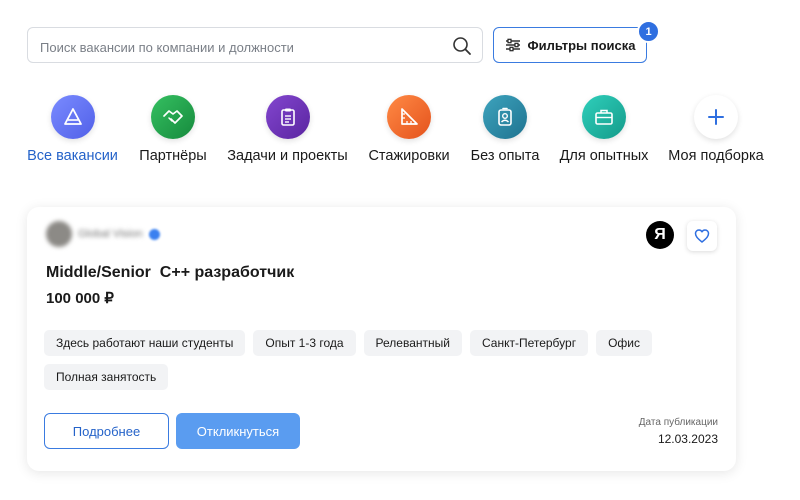  I want to click on badge-icon, so click(505, 116).